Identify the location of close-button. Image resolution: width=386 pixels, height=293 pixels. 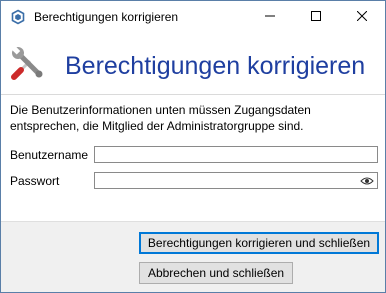
(362, 16).